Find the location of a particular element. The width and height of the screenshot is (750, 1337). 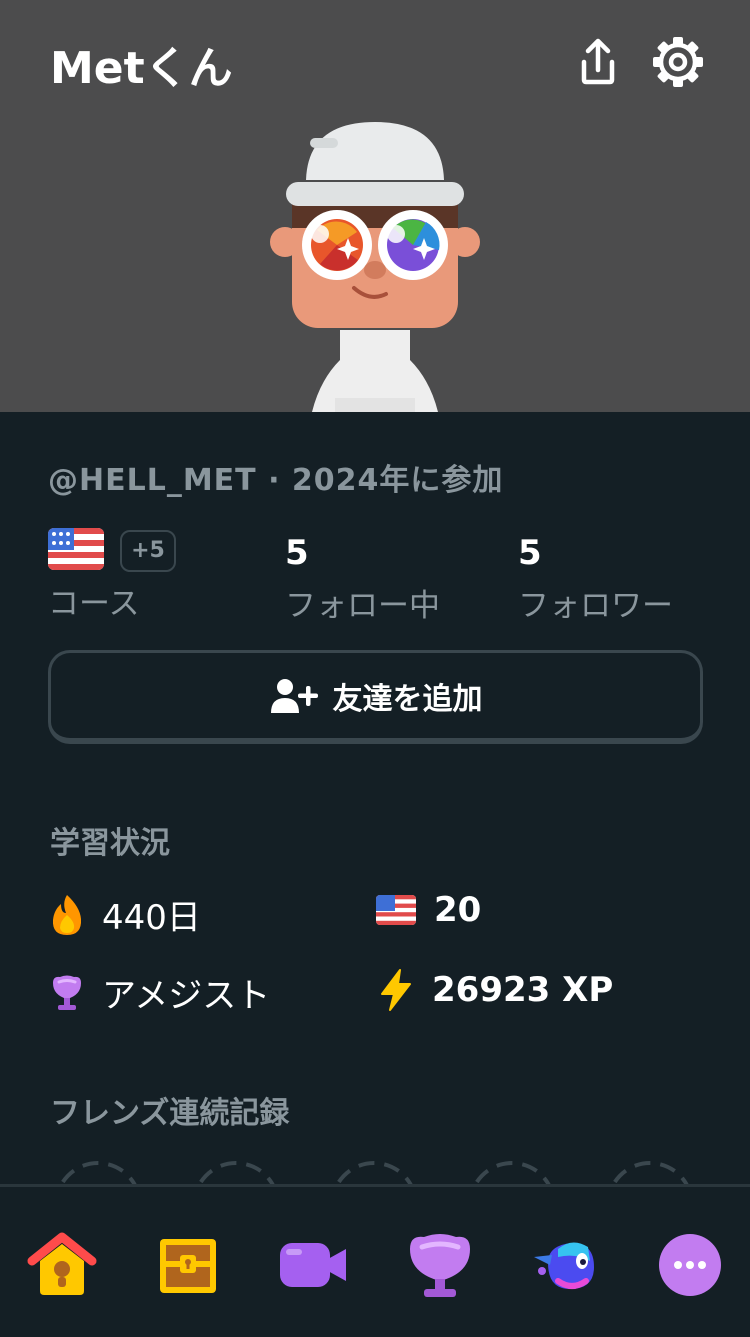

video-call-icon is located at coordinates (313, 1265).